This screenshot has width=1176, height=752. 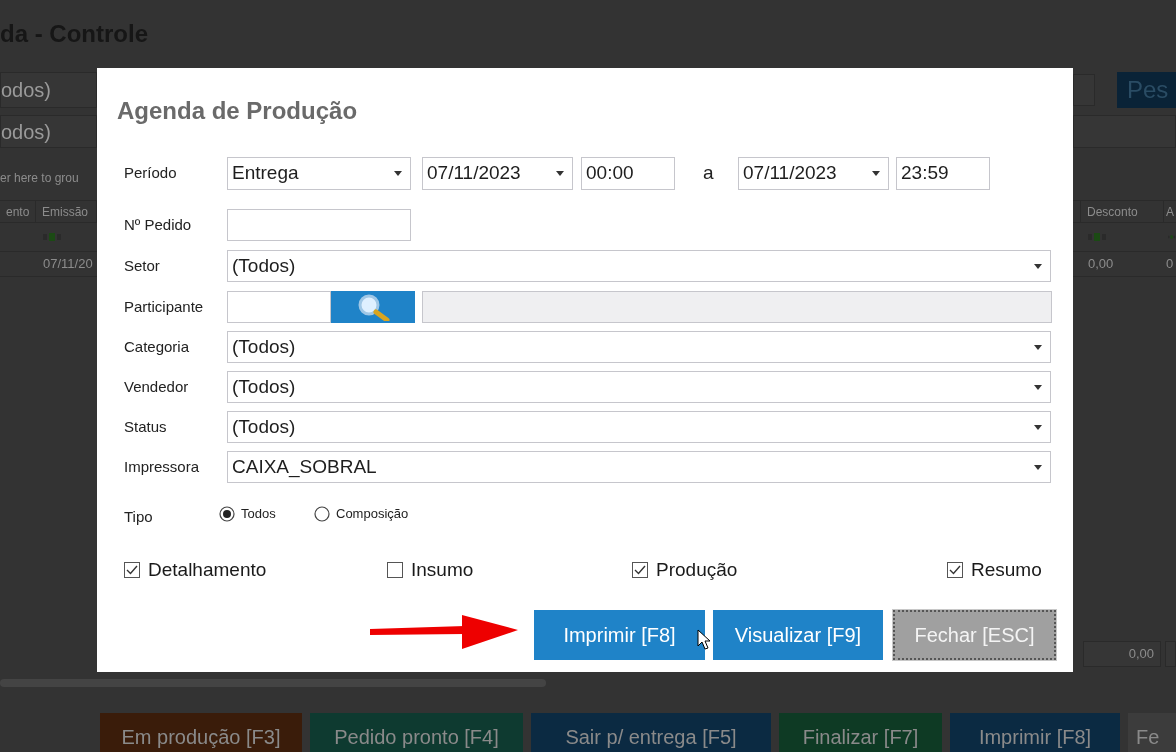 I want to click on range-separator: a, so click(x=709, y=173).